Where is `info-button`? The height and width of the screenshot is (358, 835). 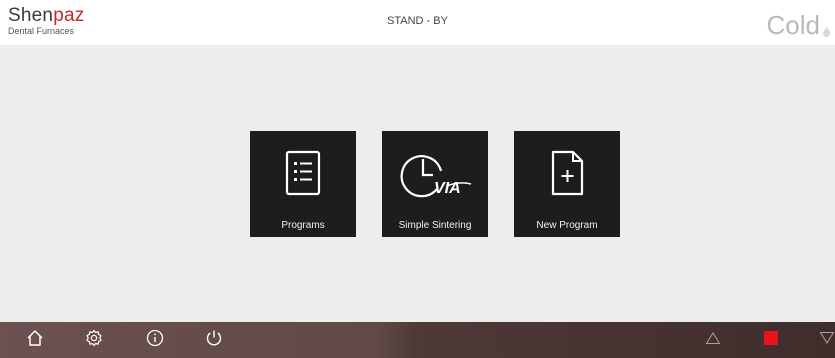 info-button is located at coordinates (155, 340).